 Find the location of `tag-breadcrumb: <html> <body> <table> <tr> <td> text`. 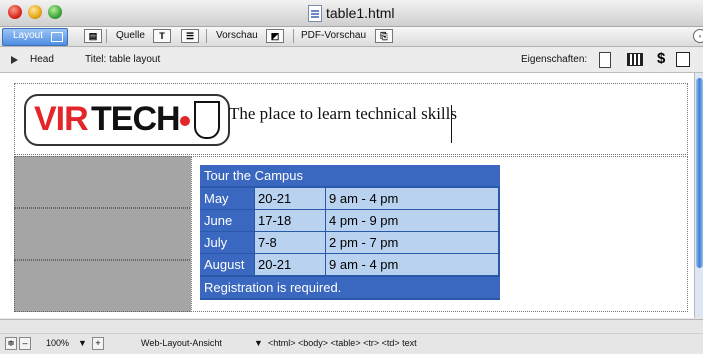

tag-breadcrumb: <html> <body> <table> <tr> <td> text is located at coordinates (342, 343).